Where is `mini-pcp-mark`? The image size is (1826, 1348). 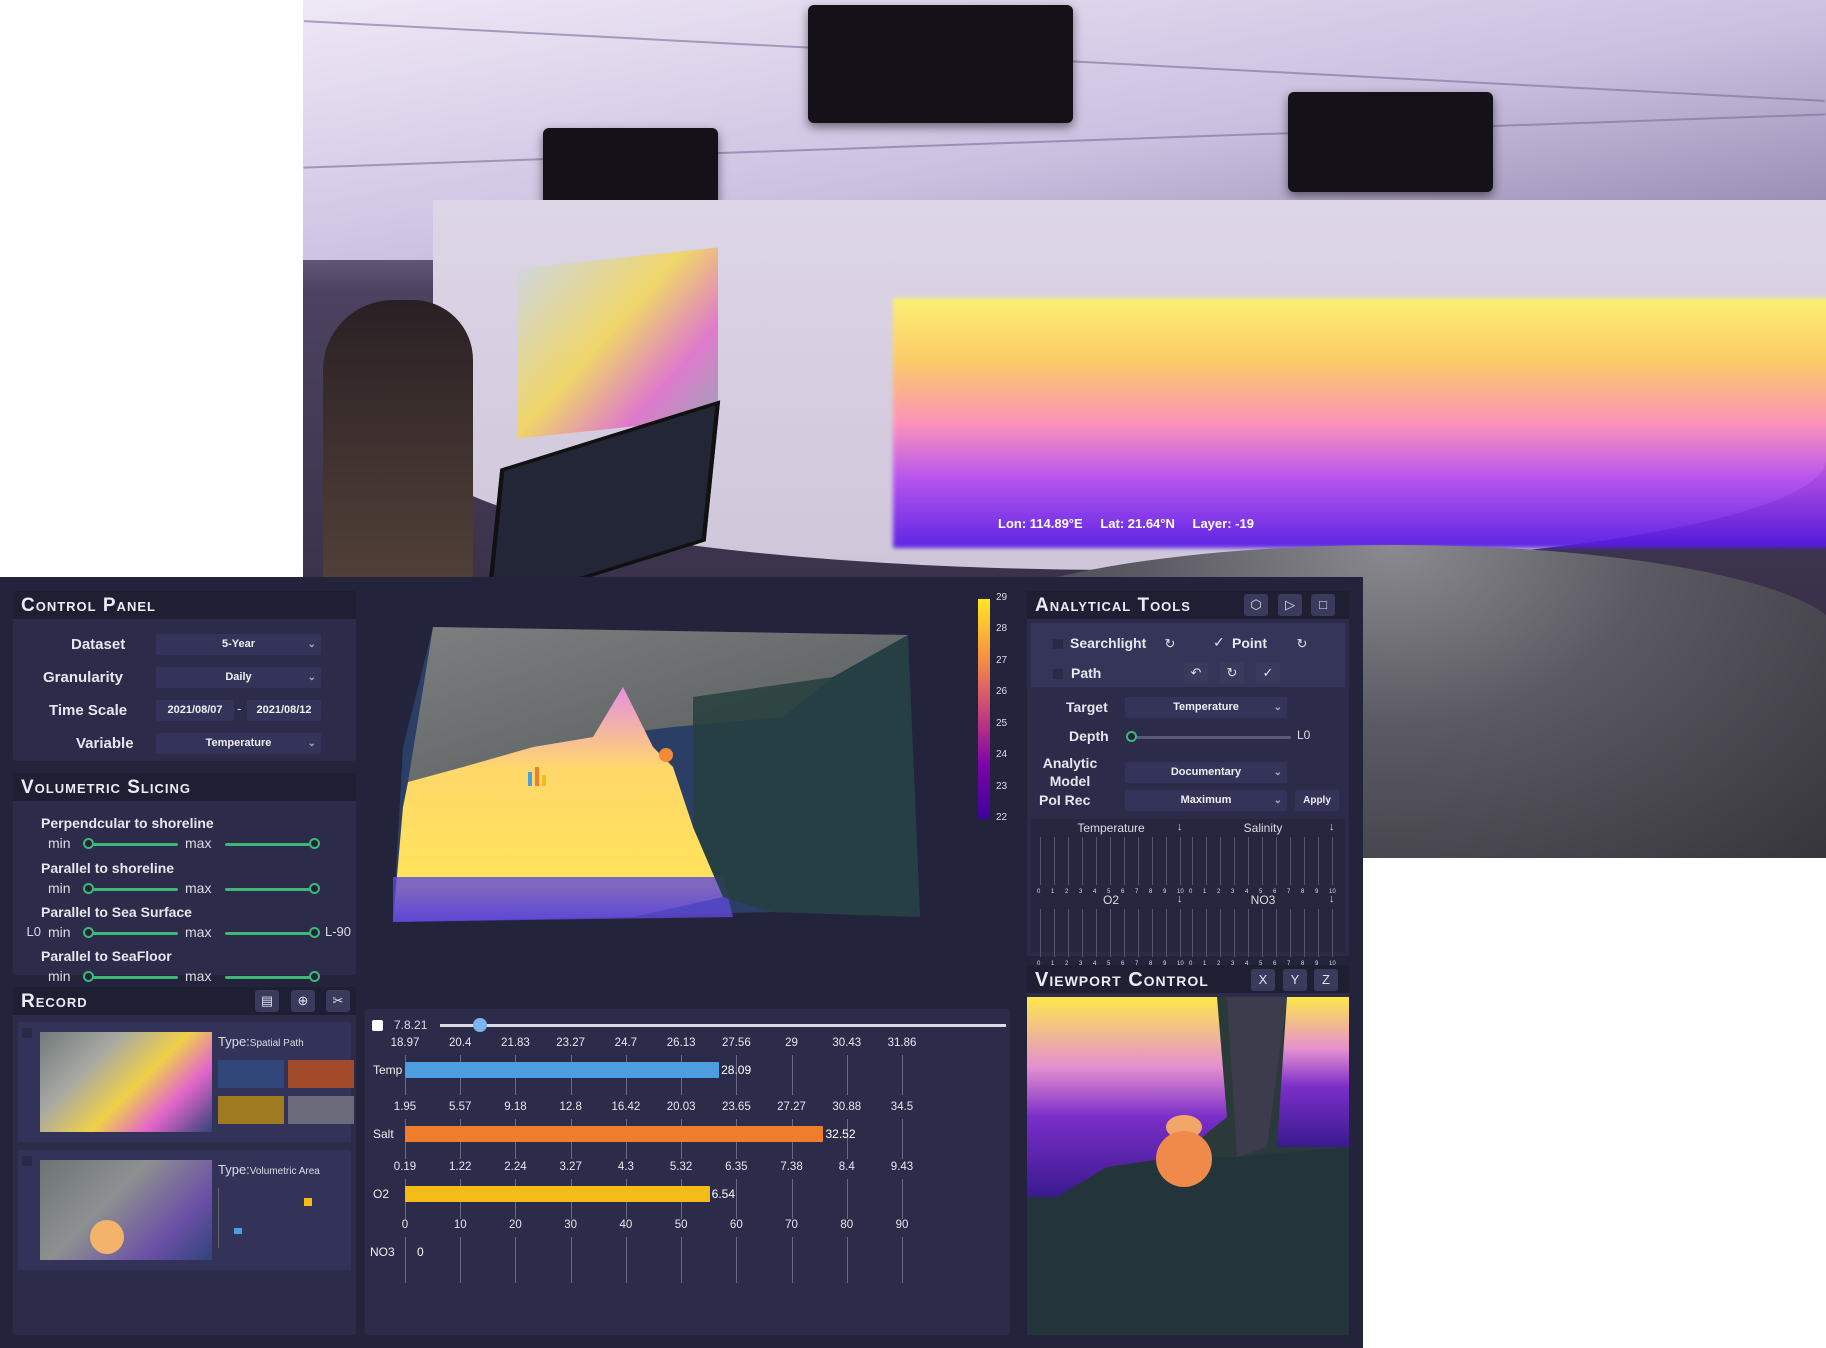
mini-pcp-mark is located at coordinates (308, 1202).